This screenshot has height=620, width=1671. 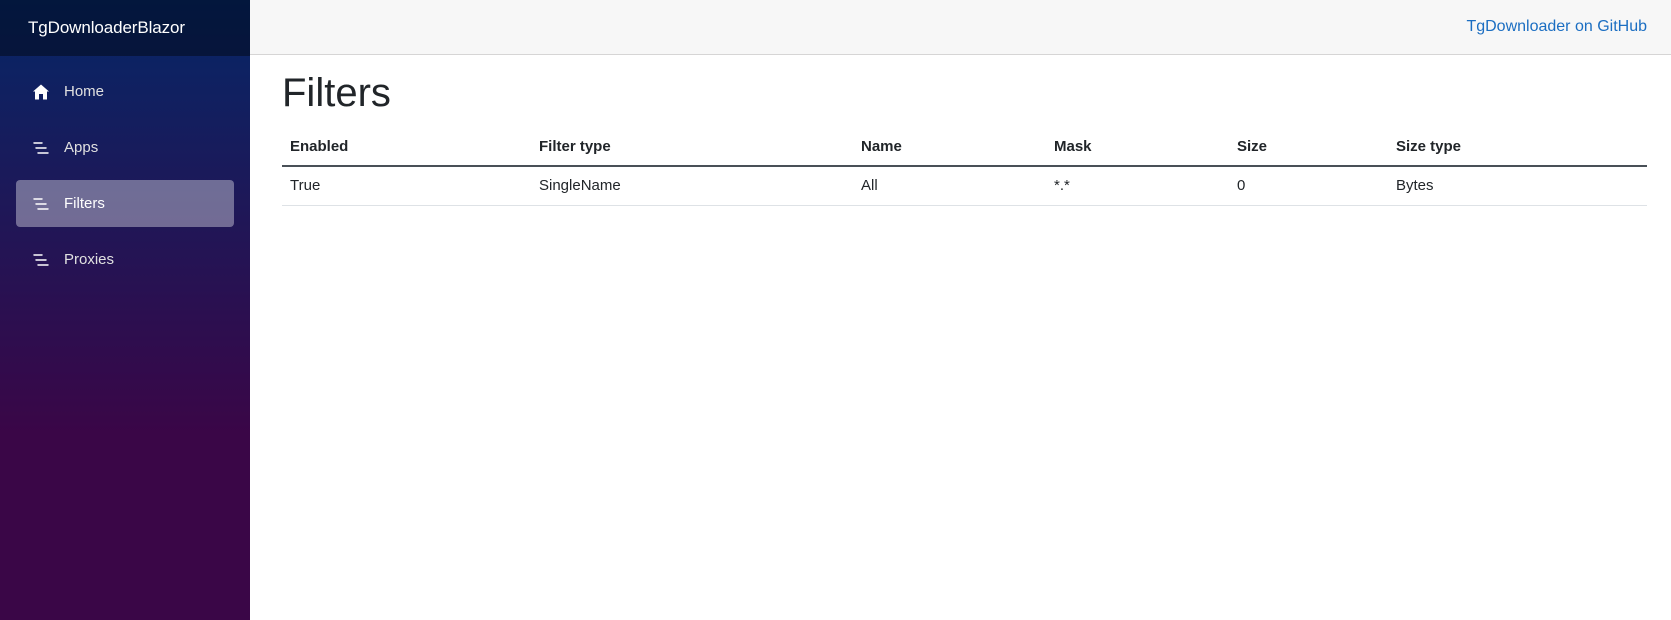 I want to click on cell-enabled: True, so click(x=406, y=186).